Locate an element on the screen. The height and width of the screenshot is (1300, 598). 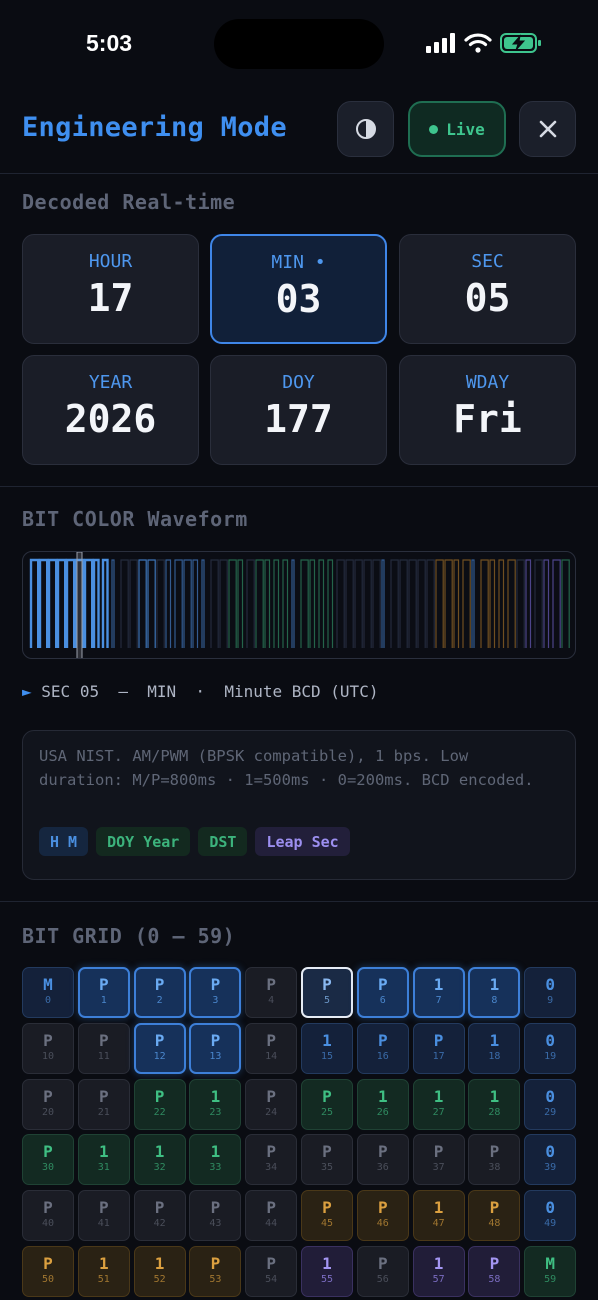
bit-cell: P 38 is located at coordinates (494, 1160).